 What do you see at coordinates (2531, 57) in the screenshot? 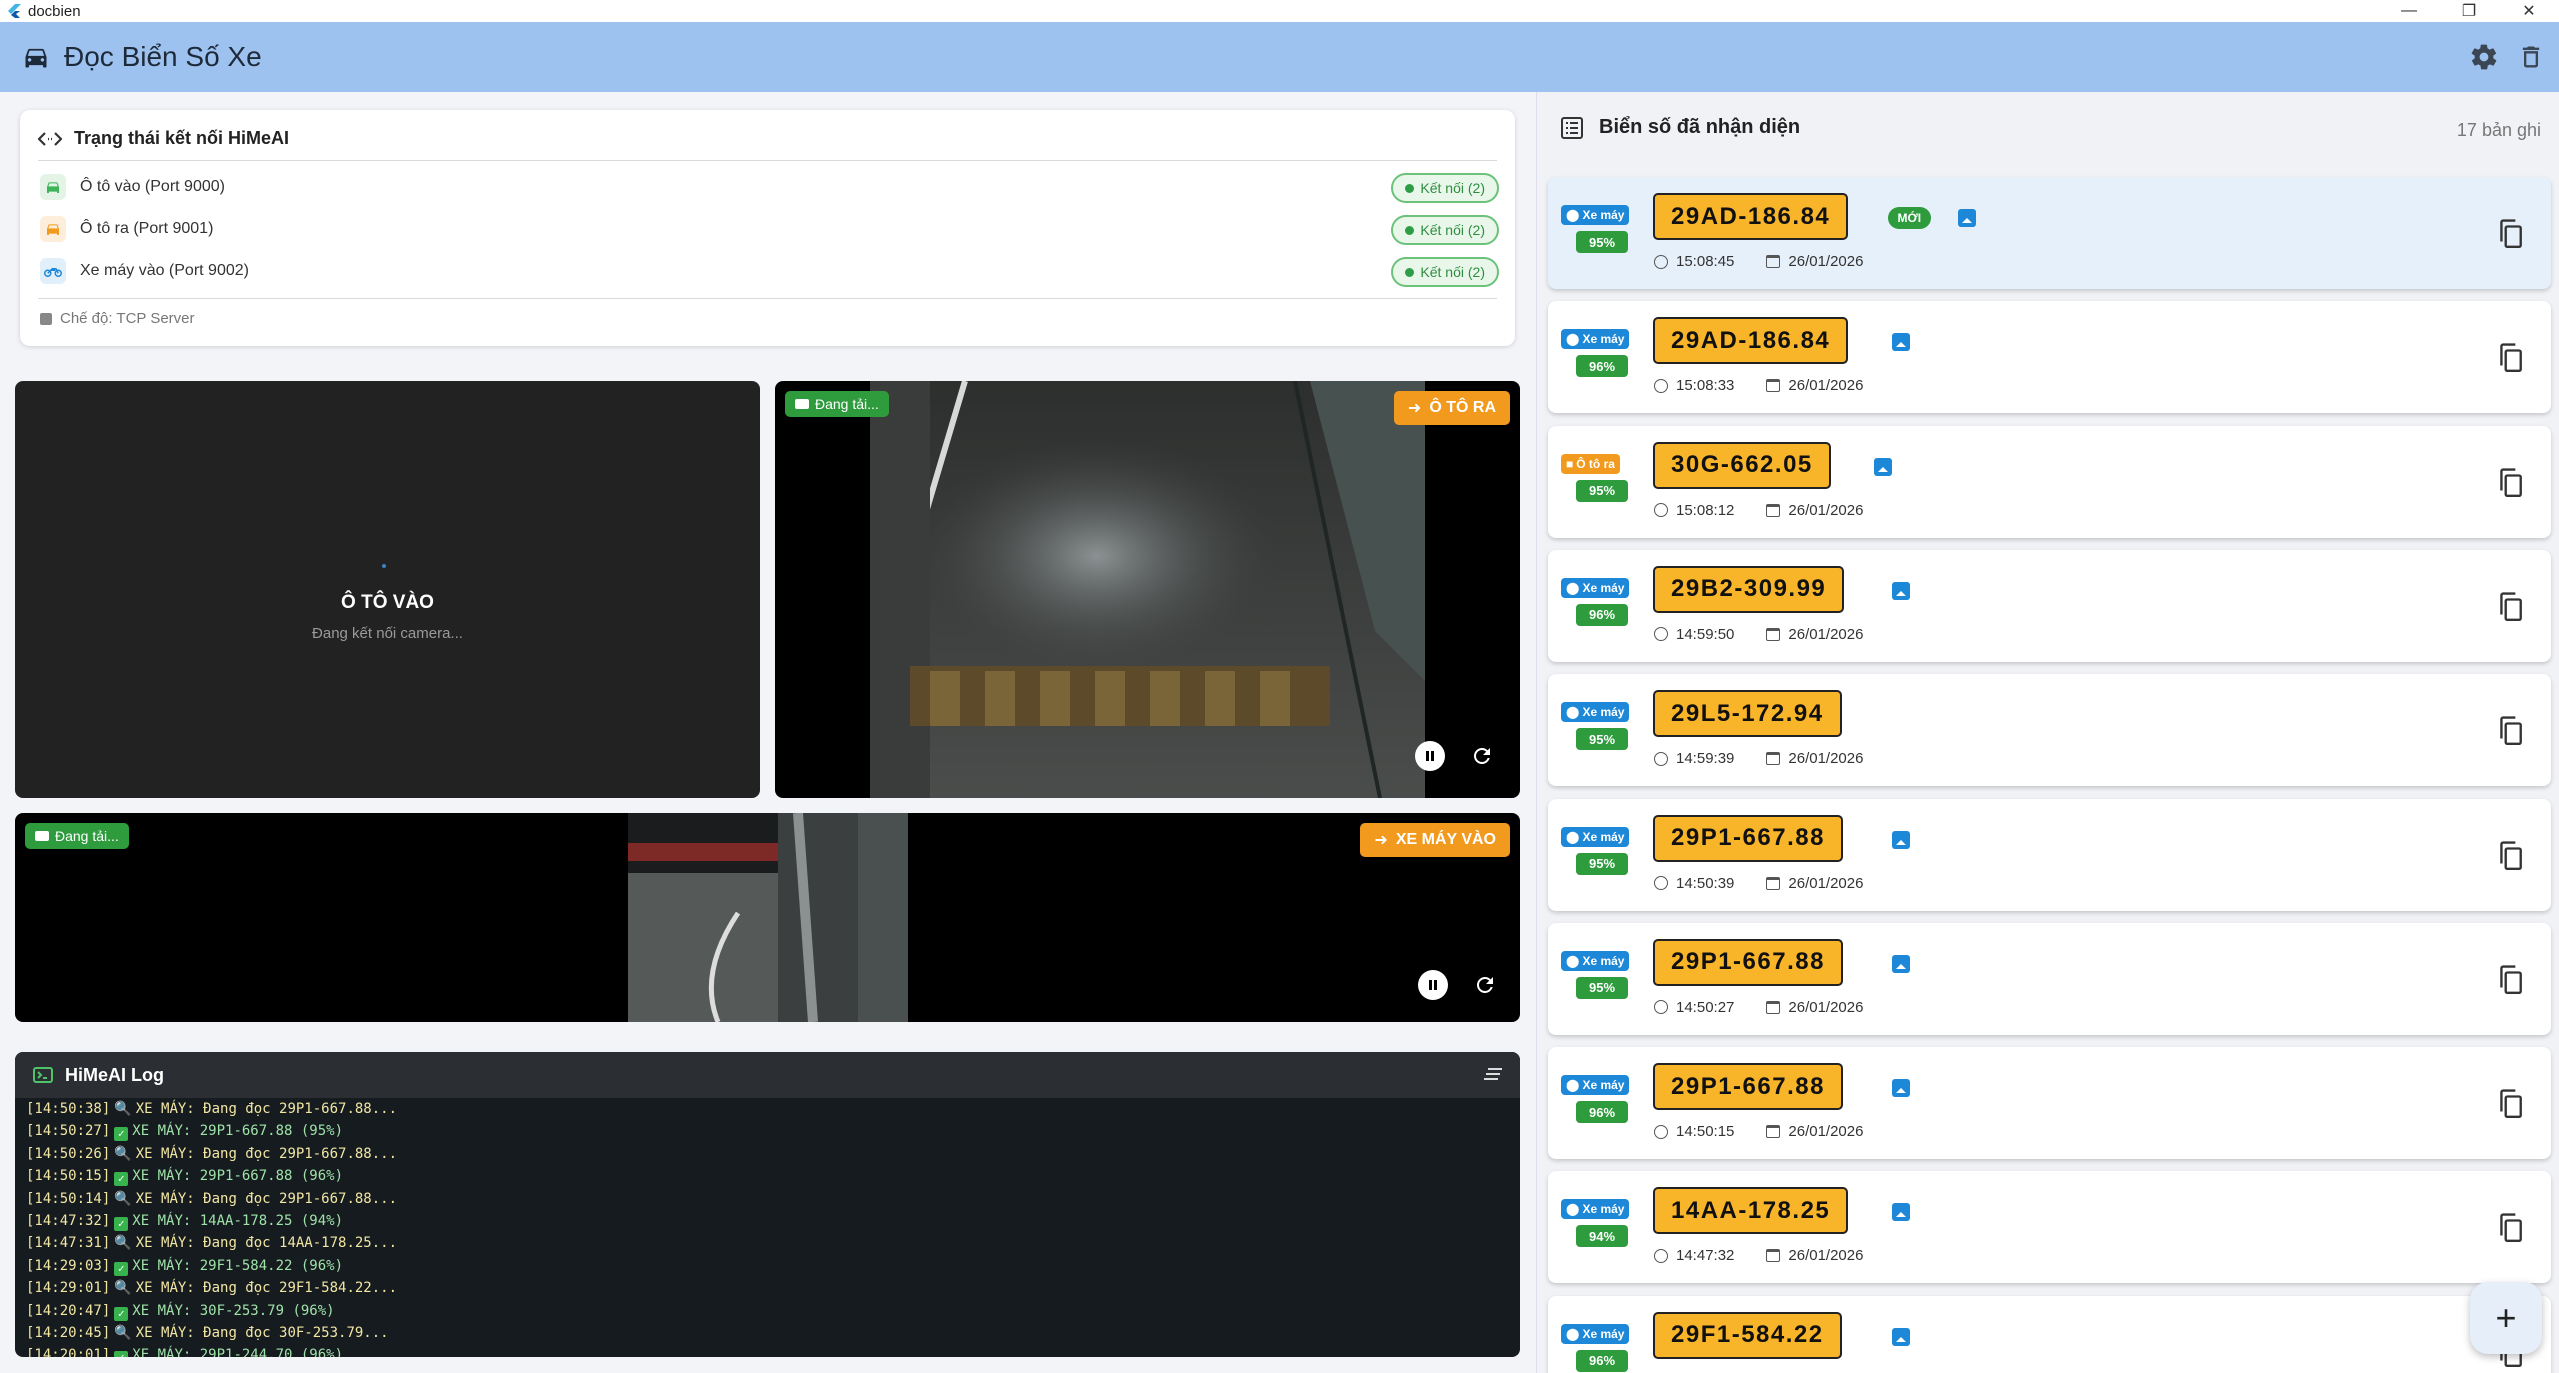
I see `trash-icon` at bounding box center [2531, 57].